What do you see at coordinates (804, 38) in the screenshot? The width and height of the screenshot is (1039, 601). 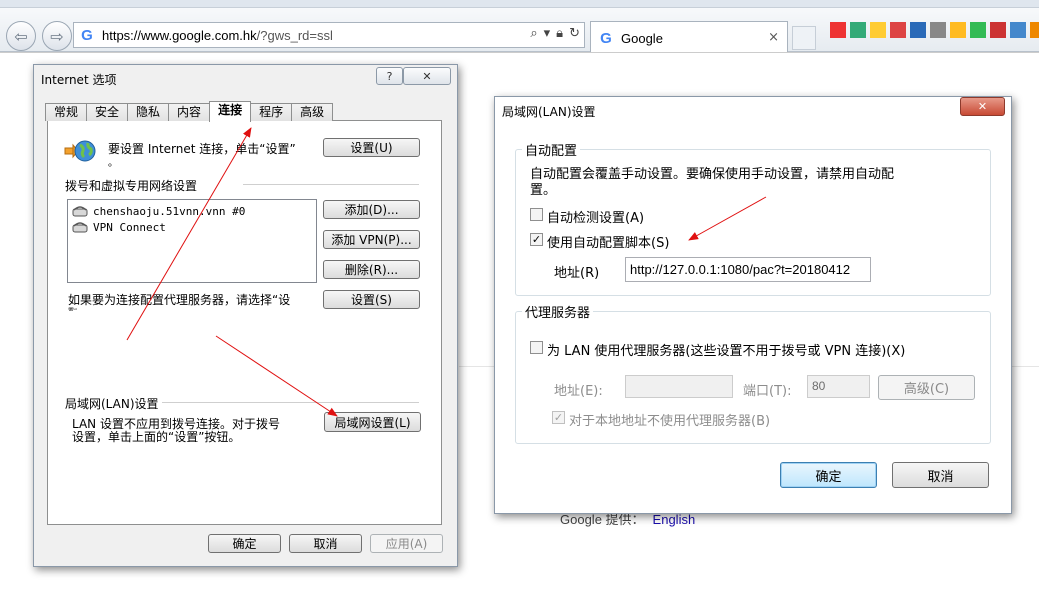 I see `new-tab-button` at bounding box center [804, 38].